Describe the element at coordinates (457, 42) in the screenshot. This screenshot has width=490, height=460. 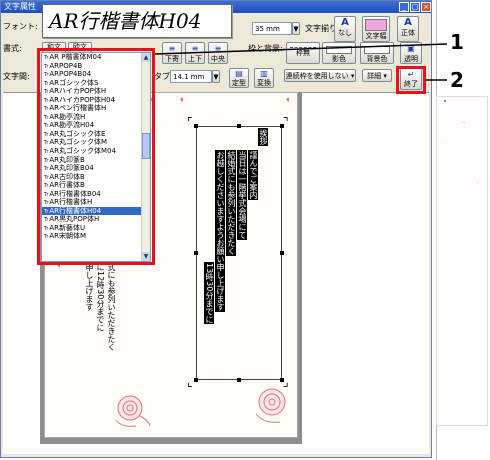
I see `callout-number-1: 1` at that location.